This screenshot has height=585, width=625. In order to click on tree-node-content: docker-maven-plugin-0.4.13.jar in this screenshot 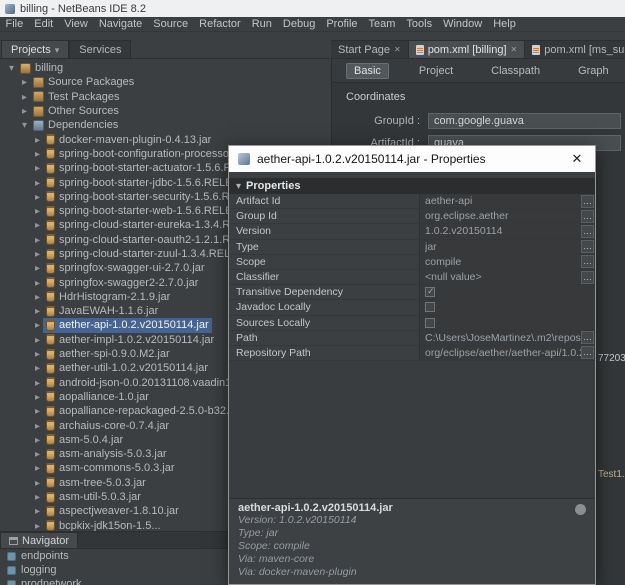, I will do `click(128, 139)`.